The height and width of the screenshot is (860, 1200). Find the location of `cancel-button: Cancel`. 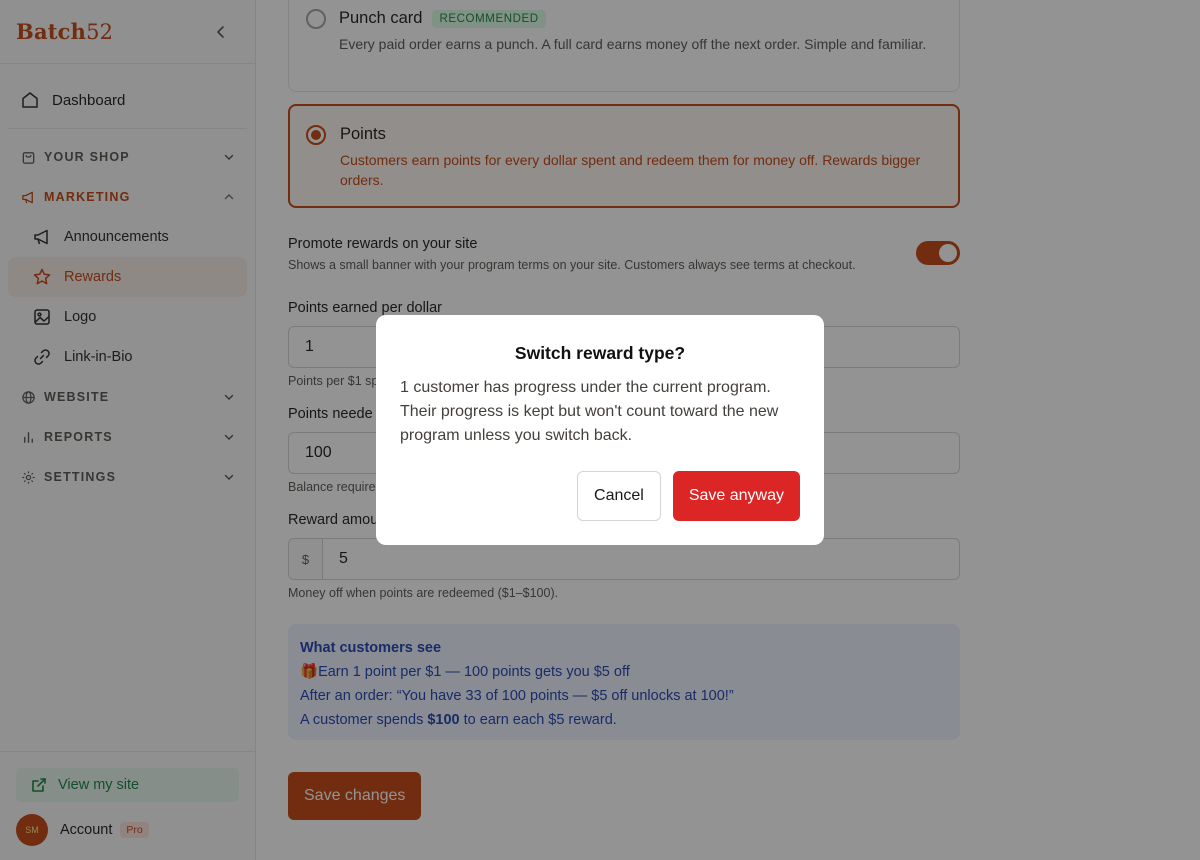

cancel-button: Cancel is located at coordinates (619, 496).